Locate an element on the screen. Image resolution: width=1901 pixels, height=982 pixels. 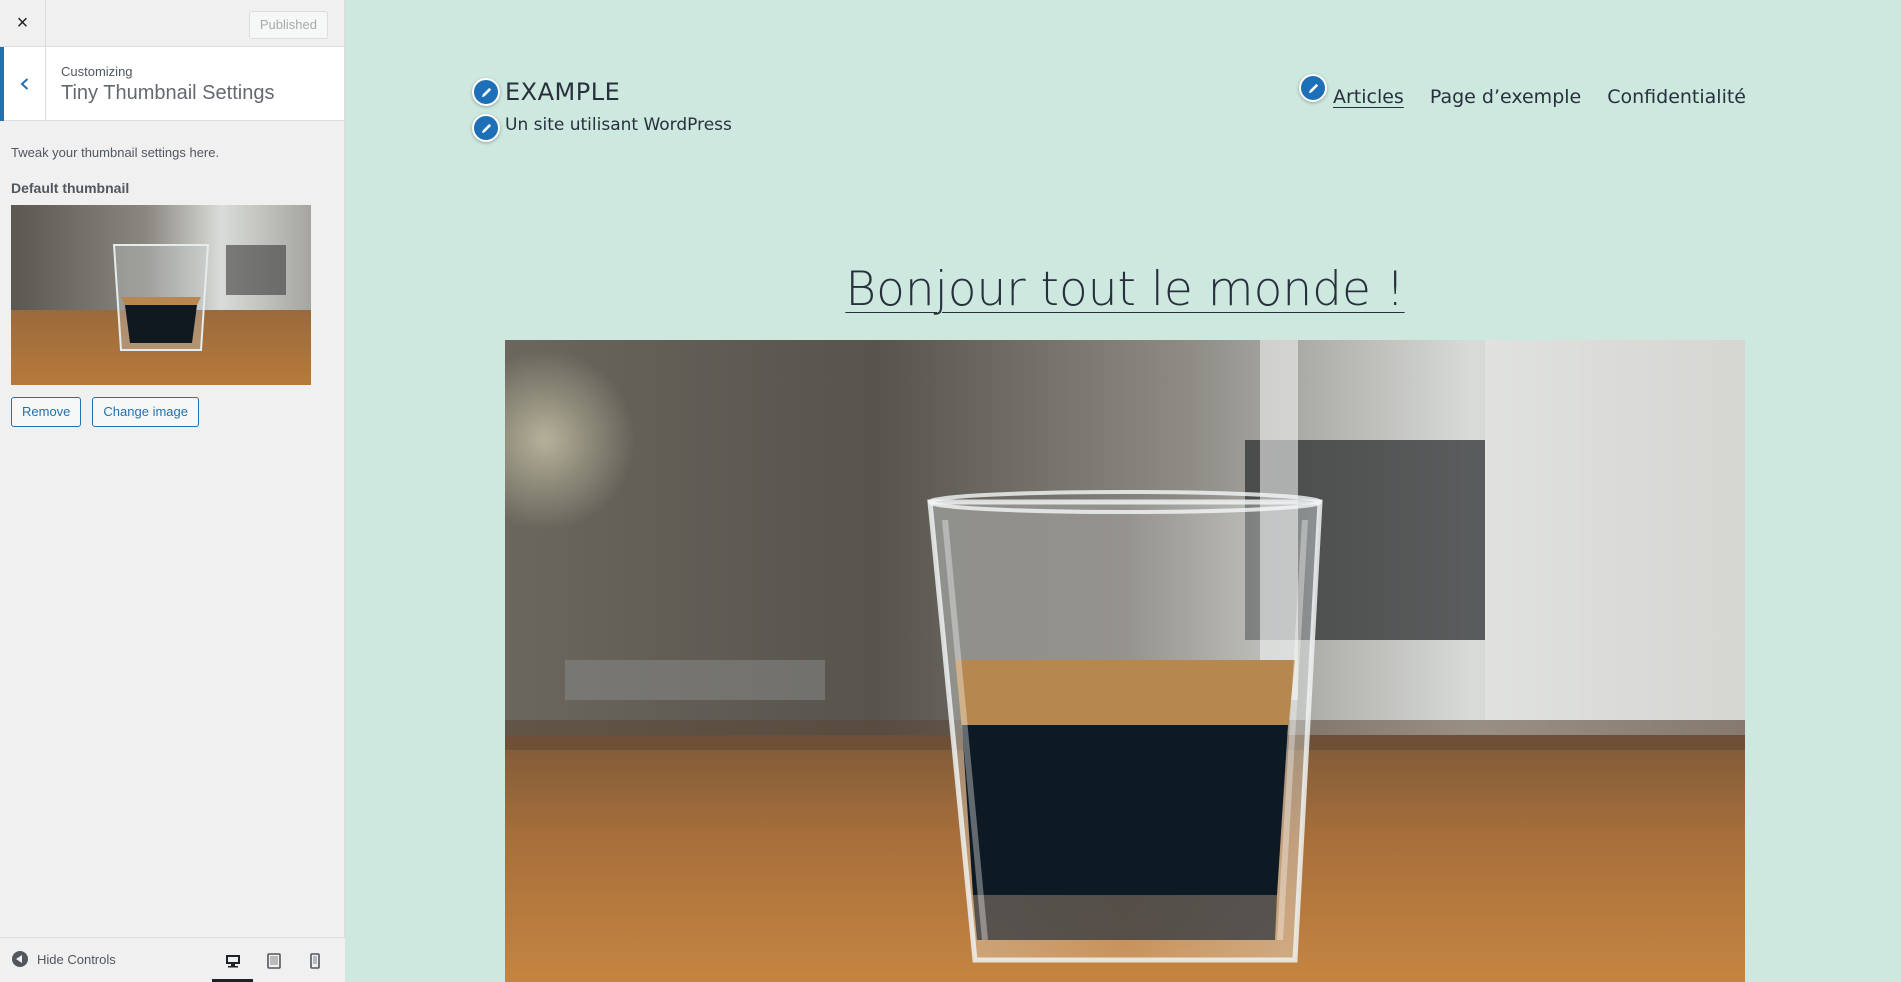
nav-item-articles: Articles is located at coordinates (1368, 97).